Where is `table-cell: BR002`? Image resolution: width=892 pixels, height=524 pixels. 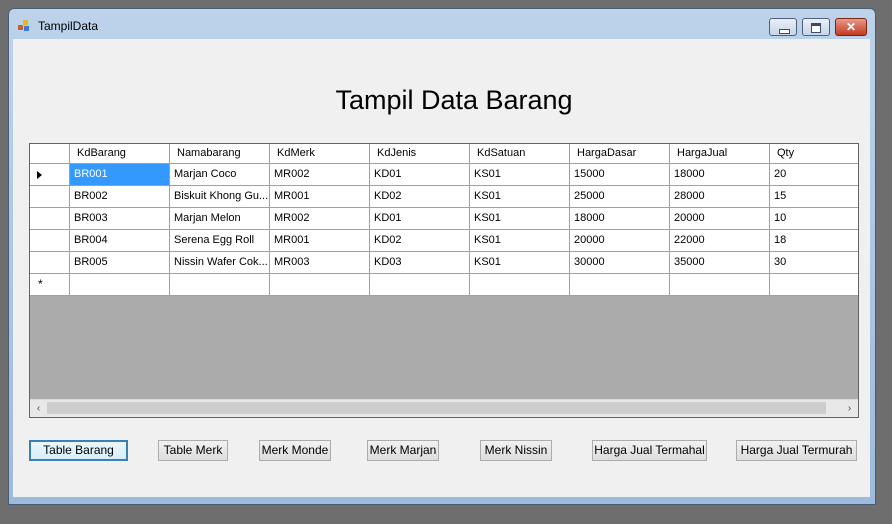 table-cell: BR002 is located at coordinates (120, 197).